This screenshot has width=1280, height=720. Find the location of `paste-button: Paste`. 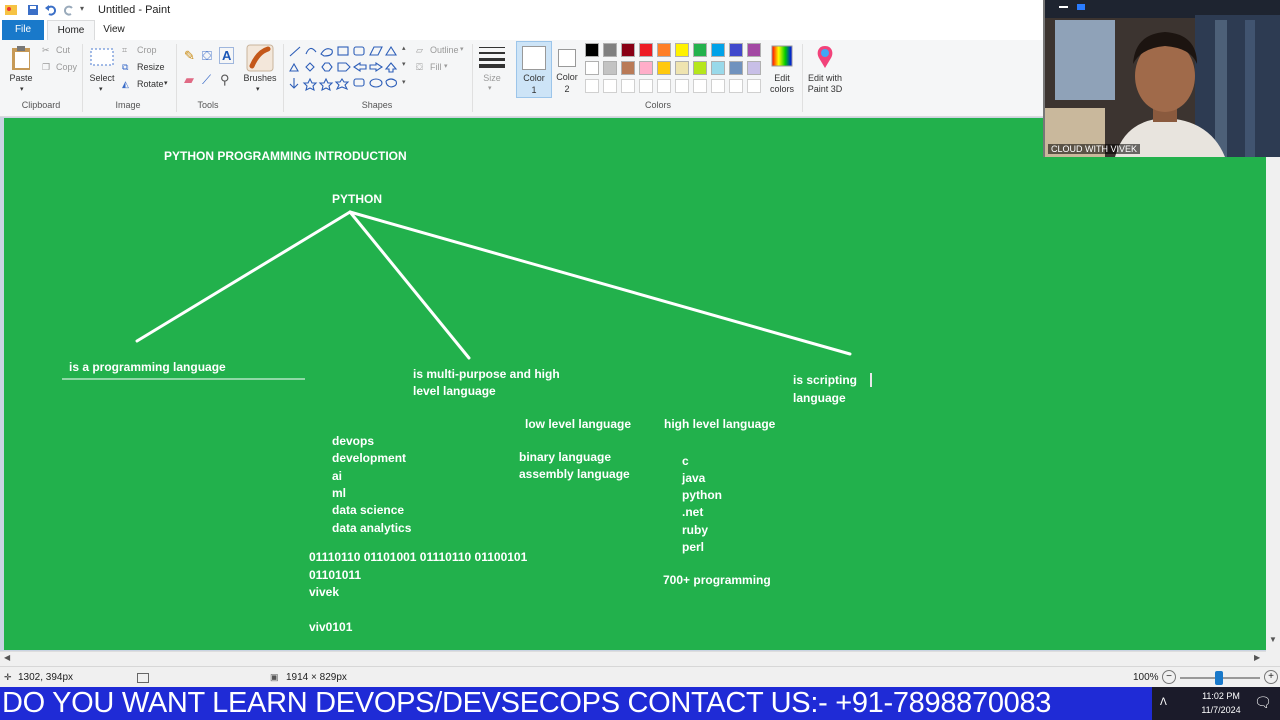

paste-button: Paste is located at coordinates (21, 78).